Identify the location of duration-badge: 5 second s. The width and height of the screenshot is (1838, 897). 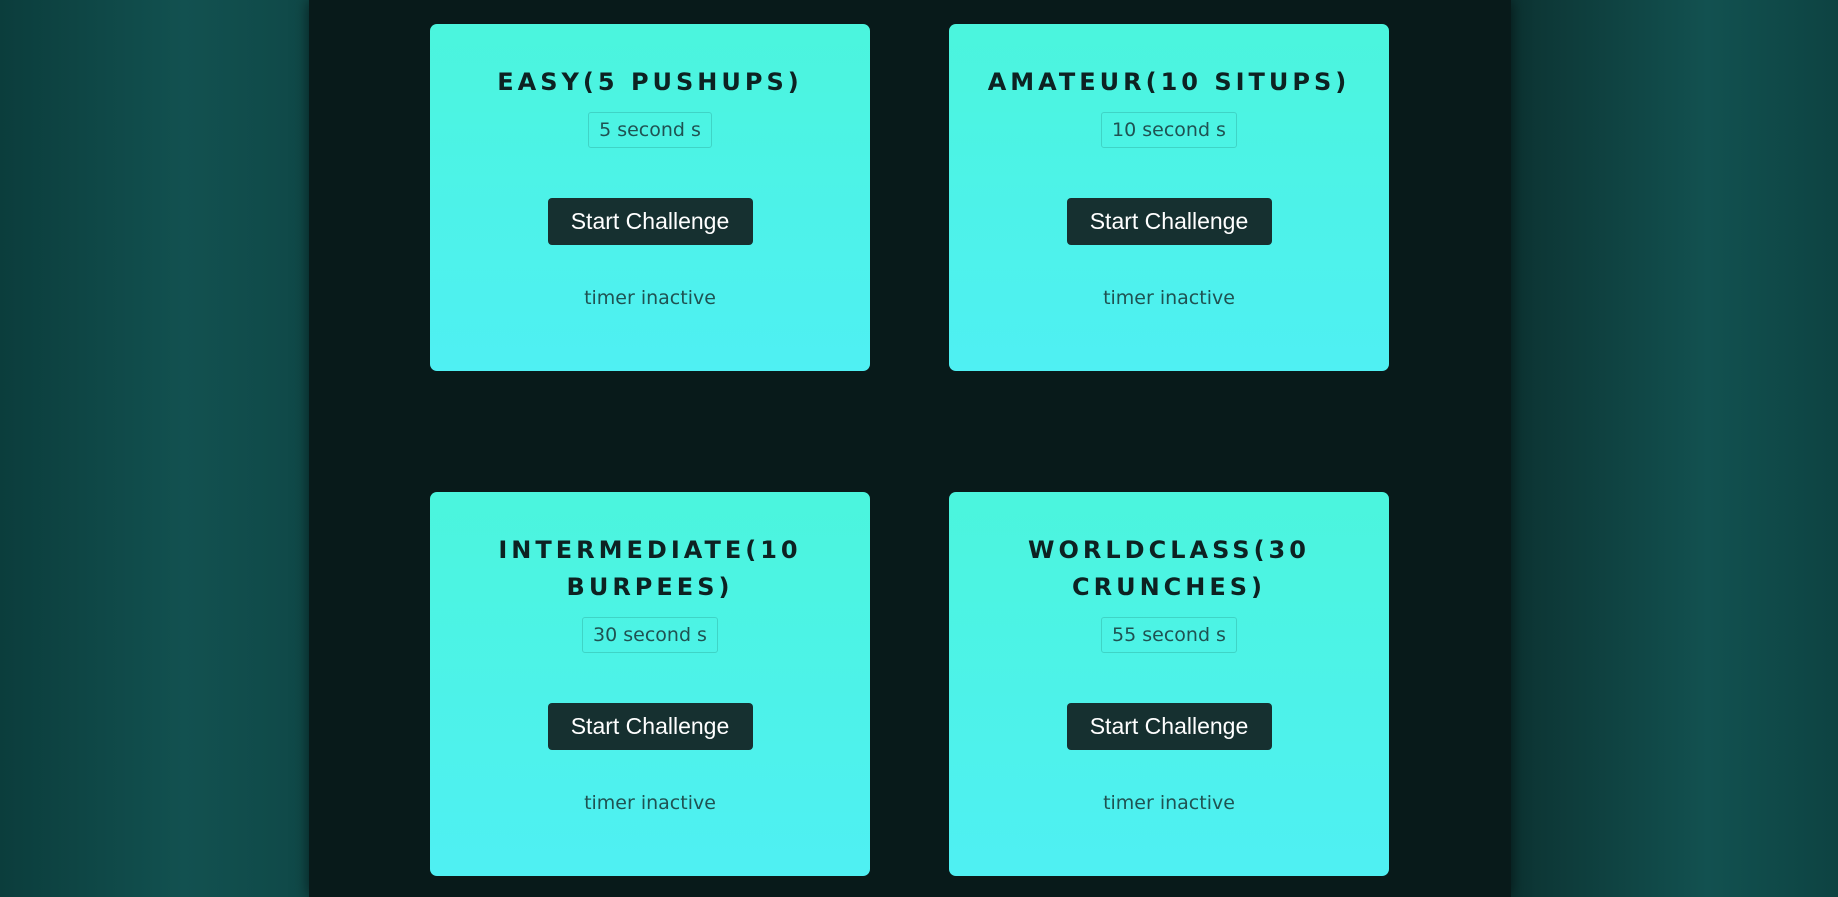
(650, 130).